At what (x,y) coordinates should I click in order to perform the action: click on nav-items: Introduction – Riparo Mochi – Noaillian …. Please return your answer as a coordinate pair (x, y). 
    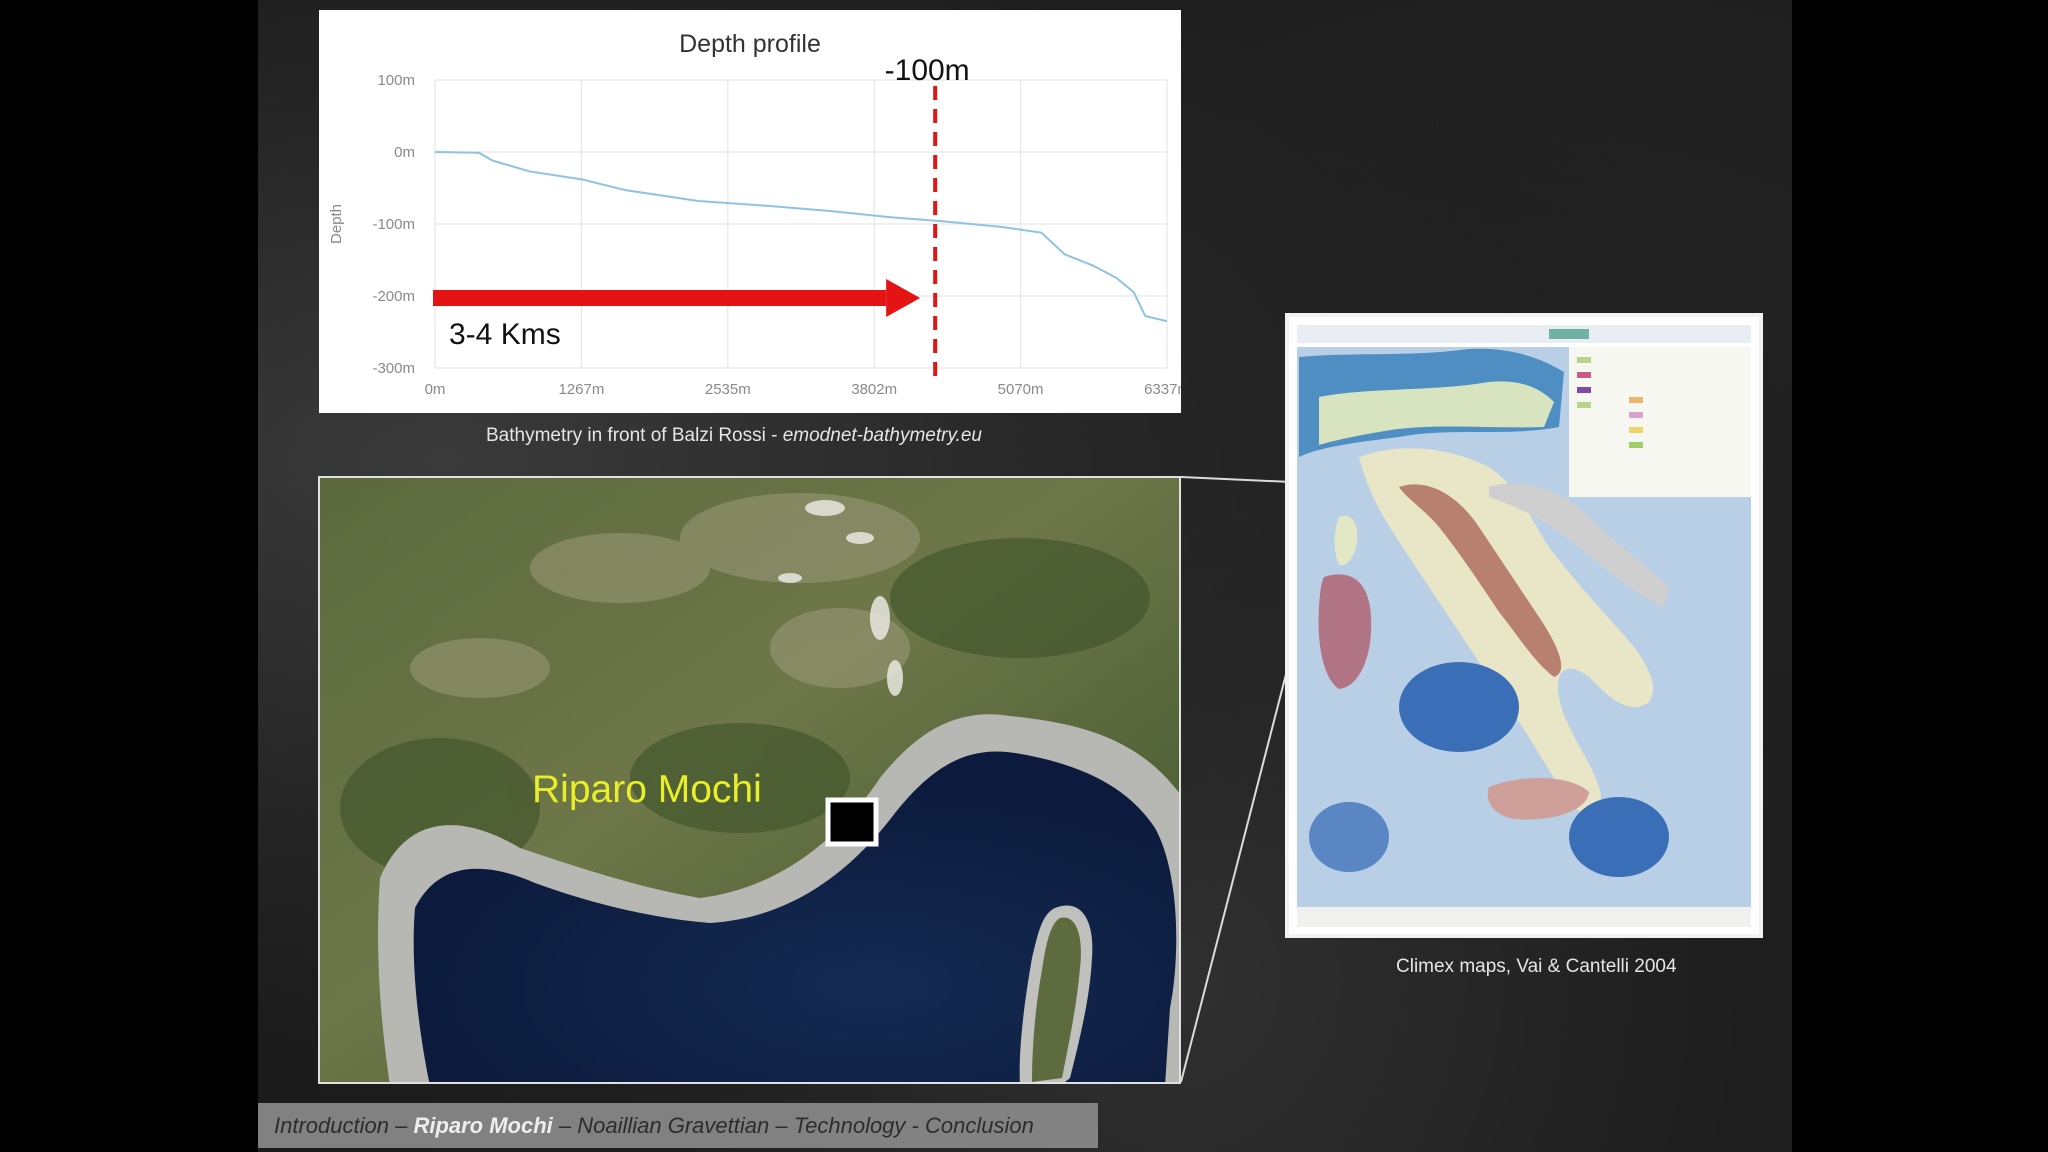
    Looking at the image, I should click on (678, 1125).